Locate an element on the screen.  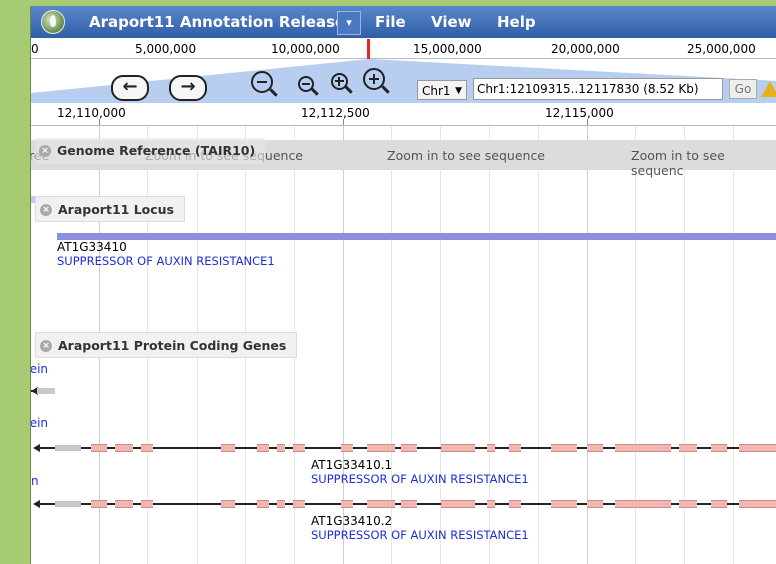
minus-icon is located at coordinates (306, 84).